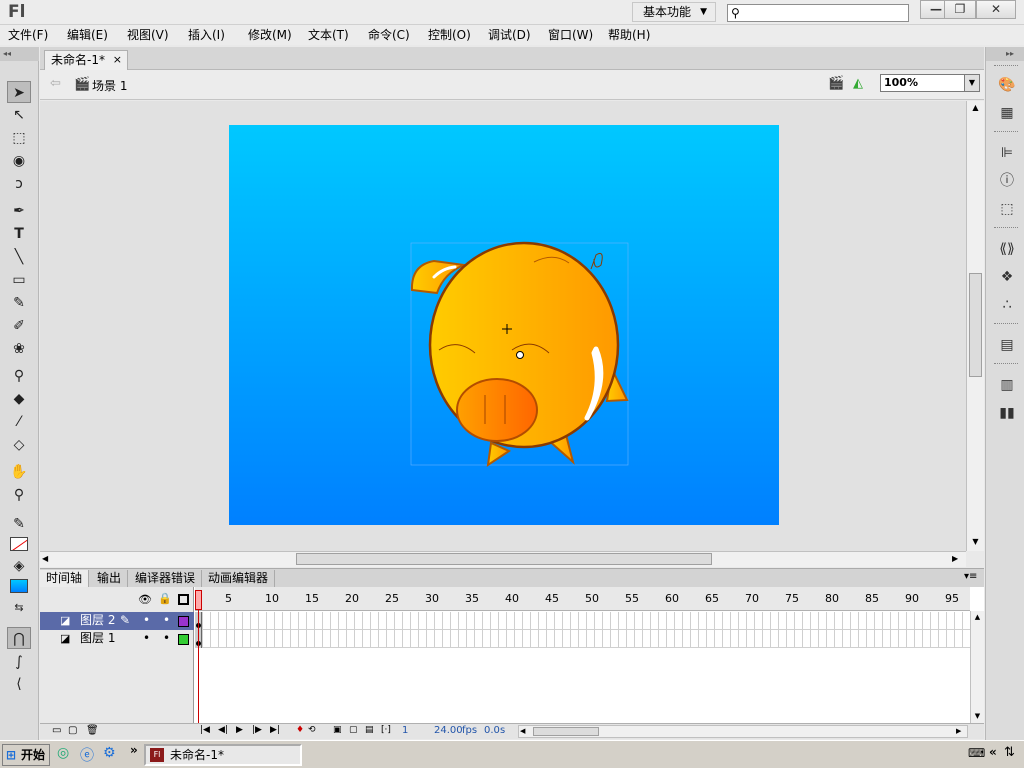 This screenshot has width=1024, height=768. I want to click on panel-menu-icon: ▾≡, so click(970, 576).